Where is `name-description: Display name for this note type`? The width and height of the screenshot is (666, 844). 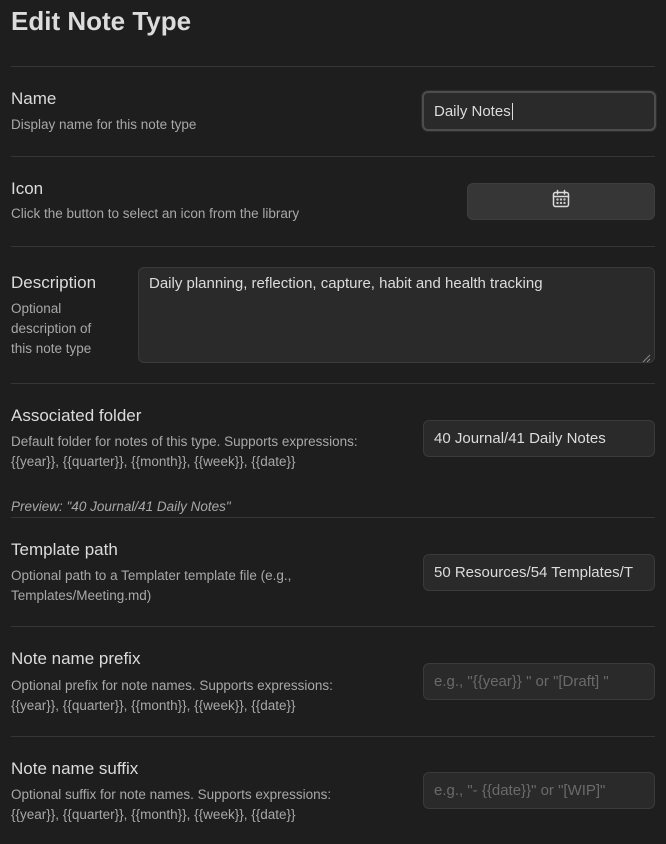 name-description: Display name for this note type is located at coordinates (104, 124).